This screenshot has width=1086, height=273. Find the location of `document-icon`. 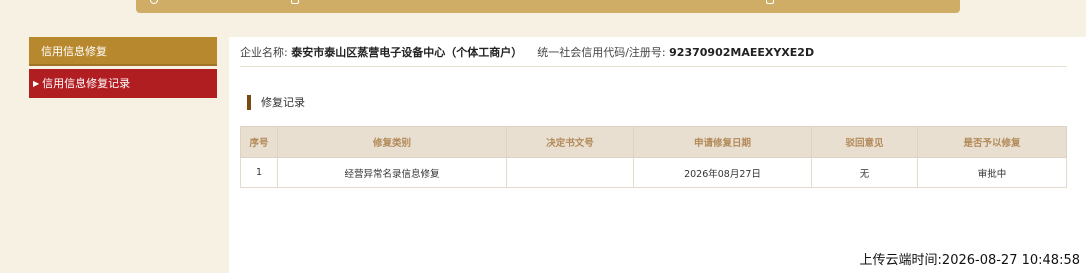

document-icon is located at coordinates (295, 2).